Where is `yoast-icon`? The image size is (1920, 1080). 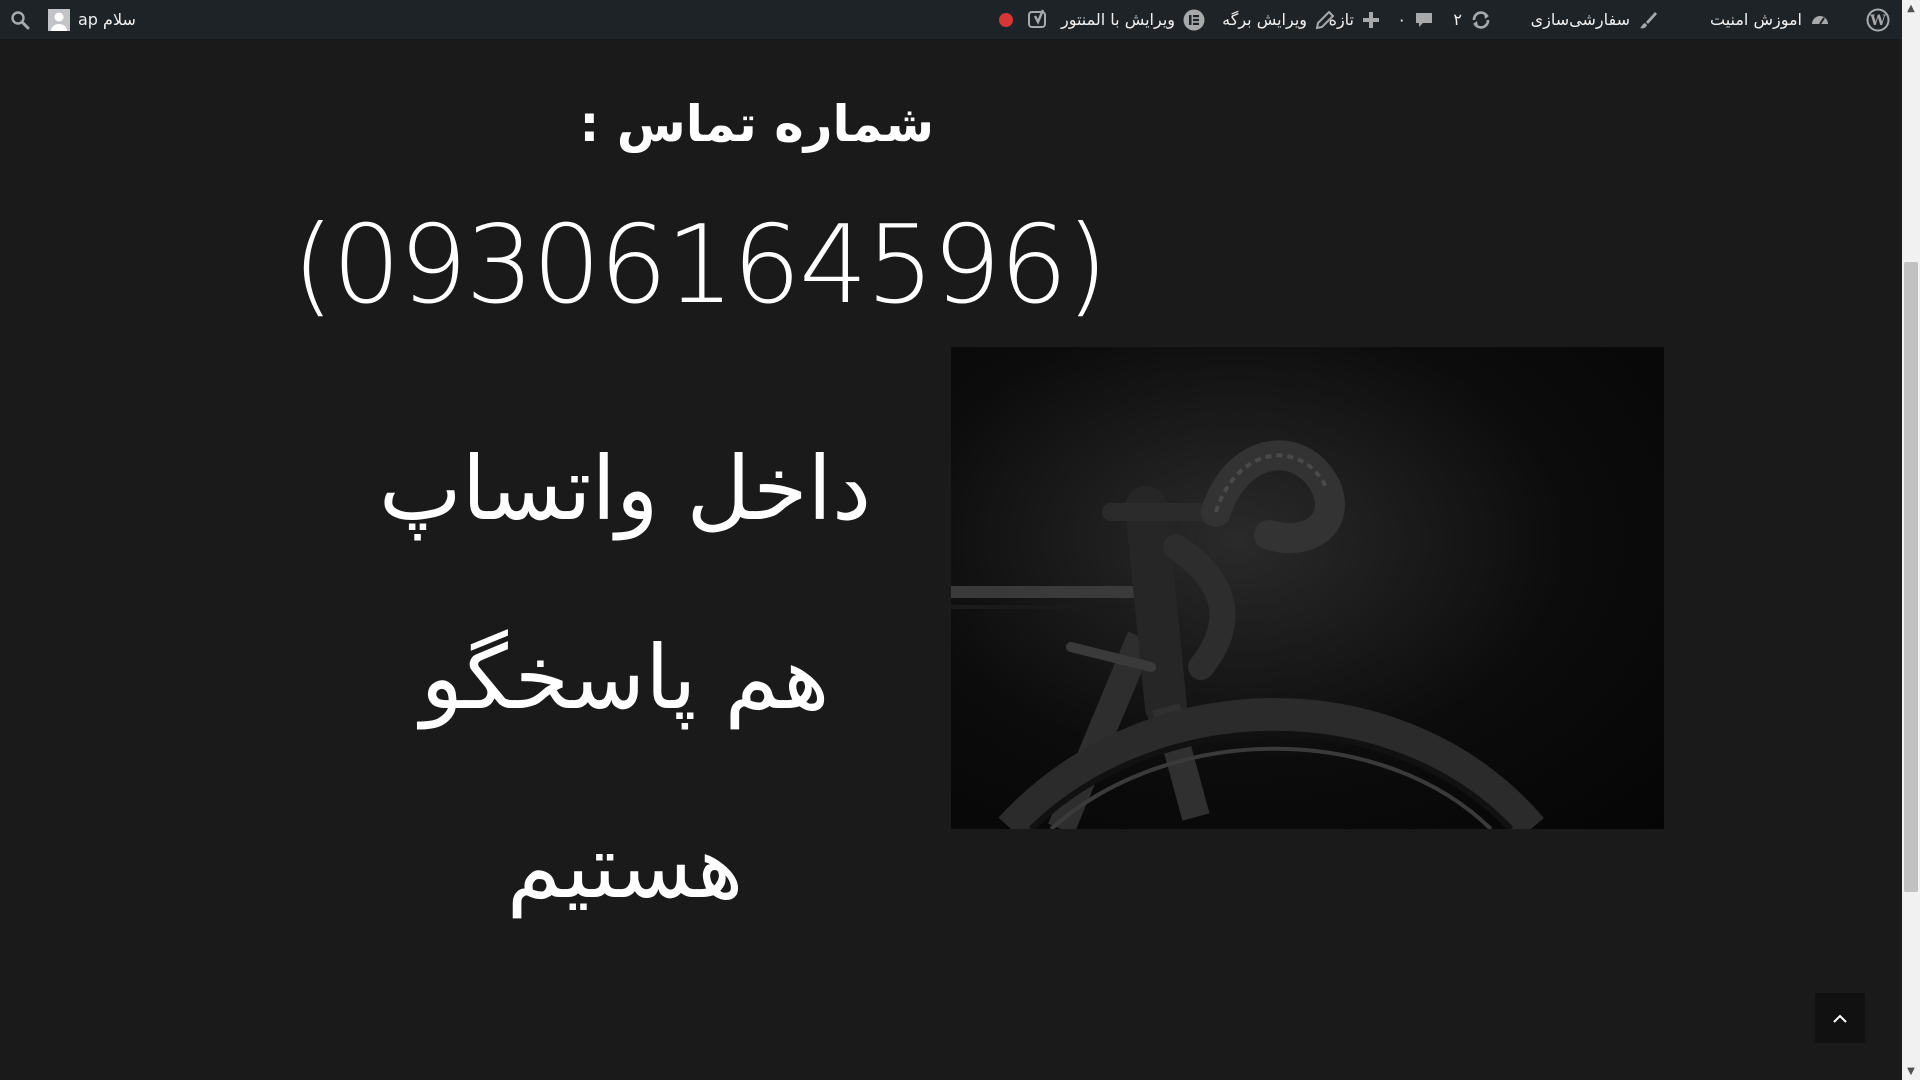
yoast-icon is located at coordinates (1038, 20).